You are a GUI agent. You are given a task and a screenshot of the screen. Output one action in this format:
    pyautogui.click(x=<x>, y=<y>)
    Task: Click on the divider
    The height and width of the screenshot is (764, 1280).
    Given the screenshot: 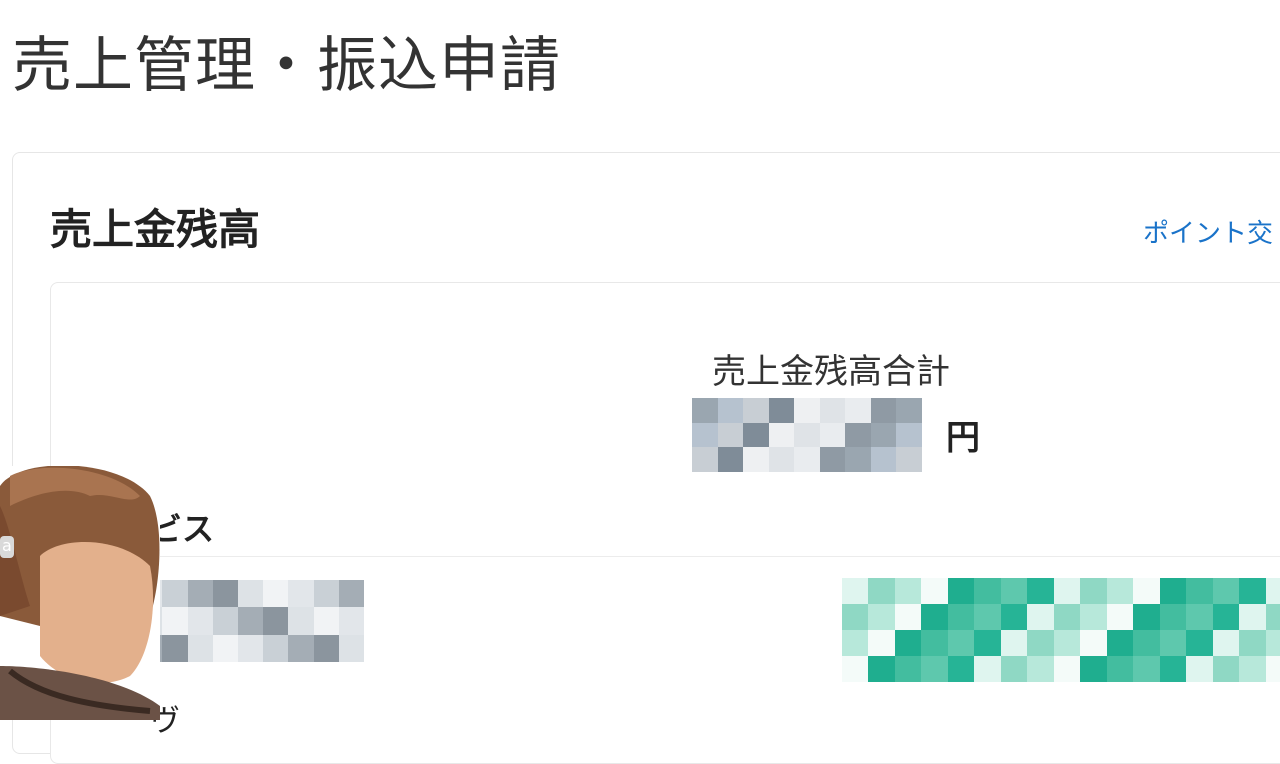 What is the action you would take?
    pyautogui.click(x=666, y=556)
    